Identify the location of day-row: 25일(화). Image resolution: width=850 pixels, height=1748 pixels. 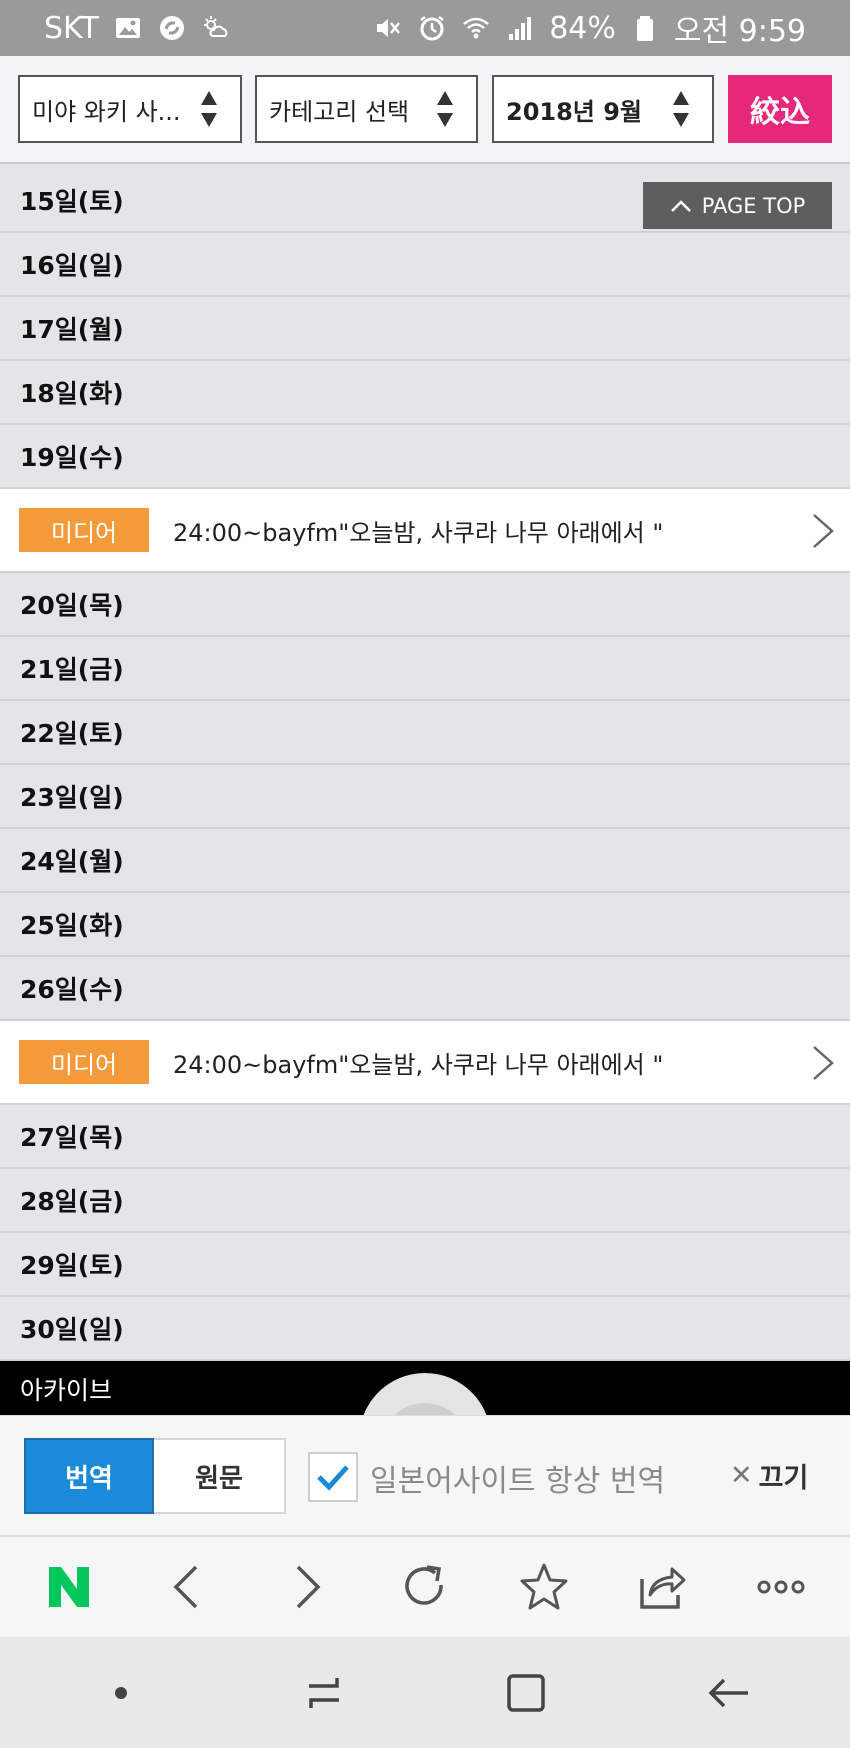
(425, 925).